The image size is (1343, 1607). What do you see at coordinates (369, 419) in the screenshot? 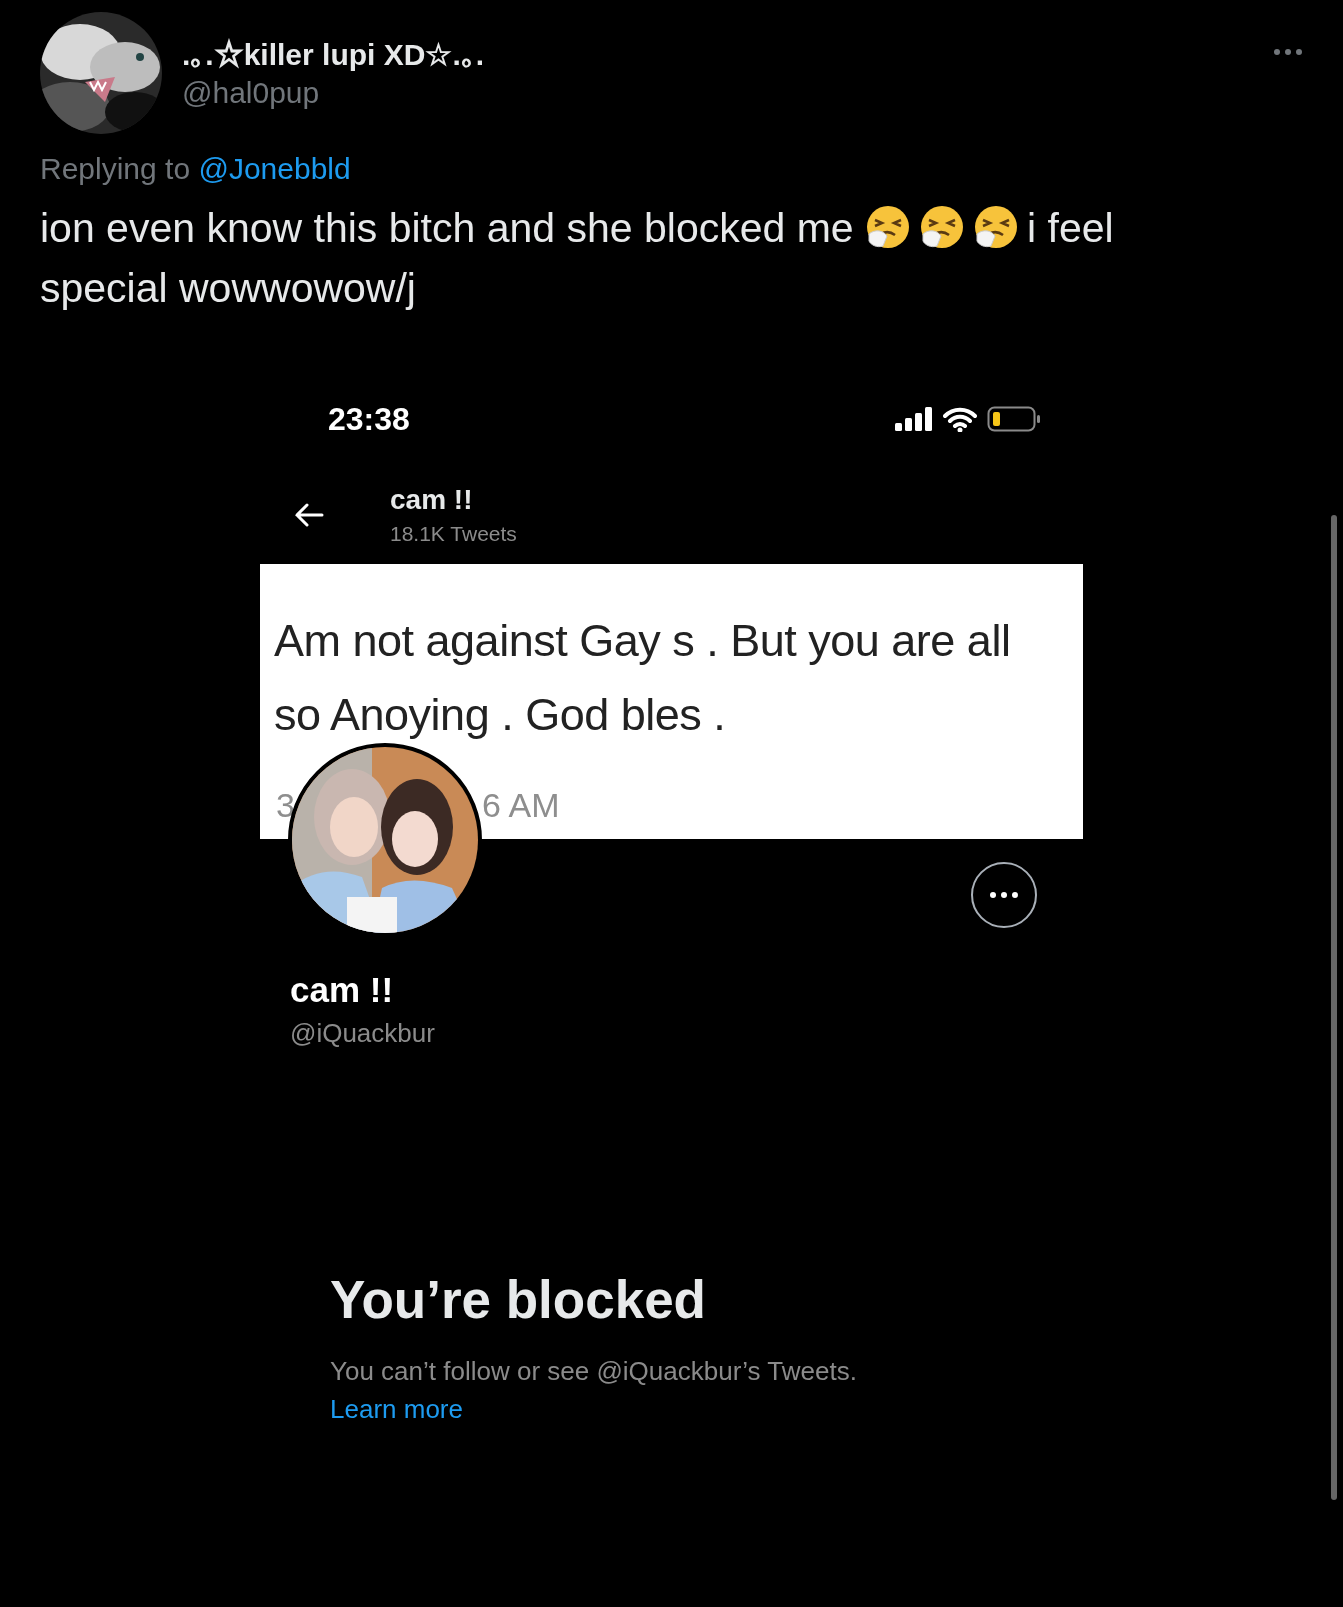
I see `status-time: 23:38` at bounding box center [369, 419].